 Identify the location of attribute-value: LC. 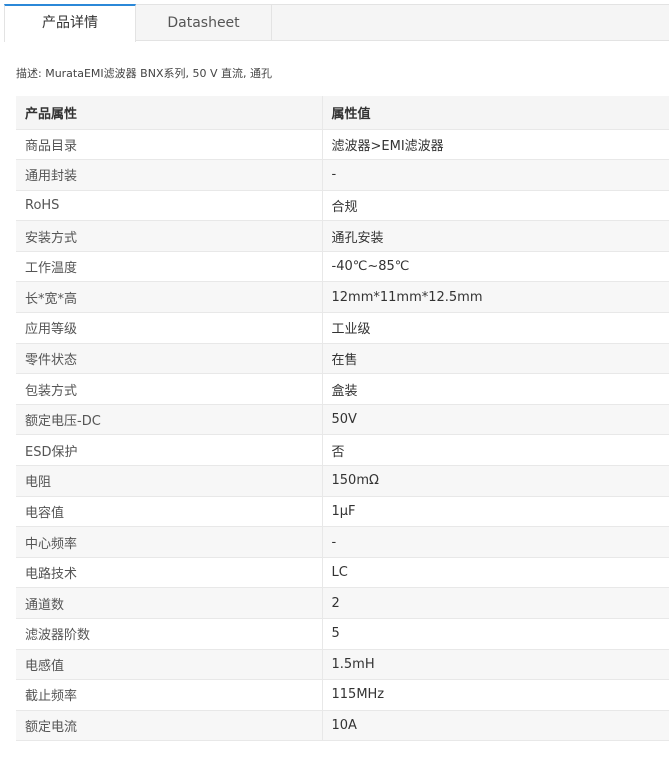
(495, 573).